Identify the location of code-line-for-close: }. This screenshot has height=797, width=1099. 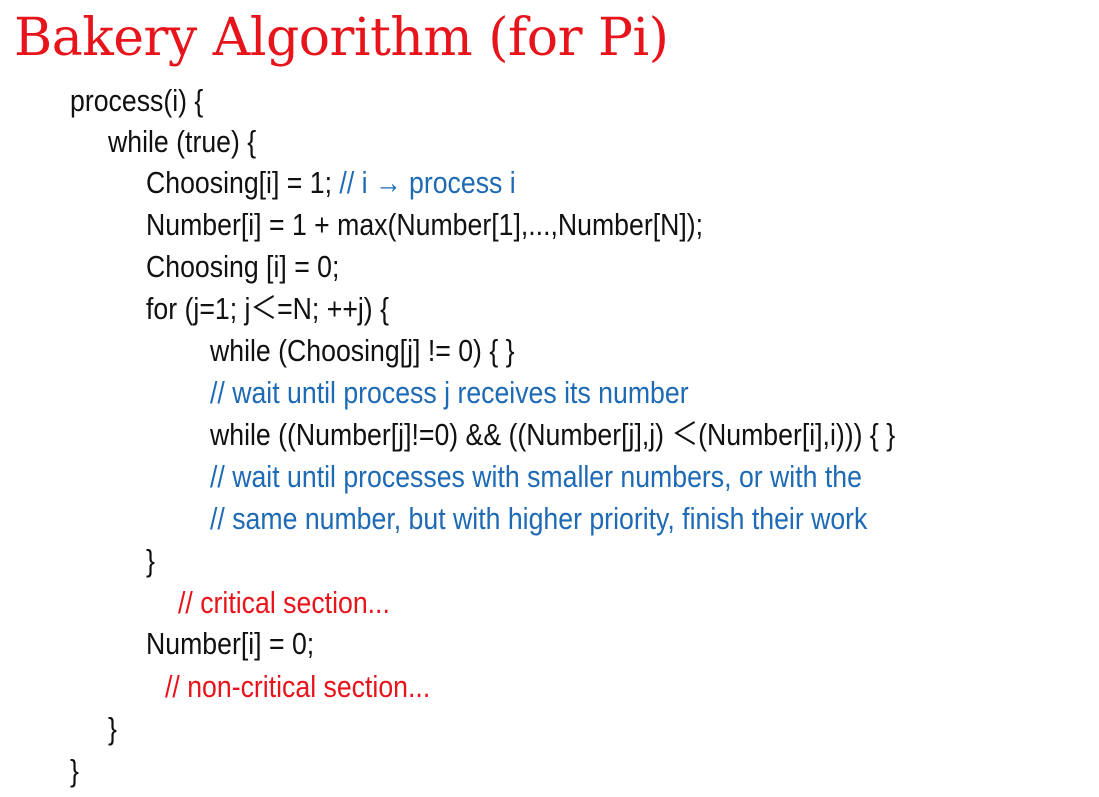
(150, 560).